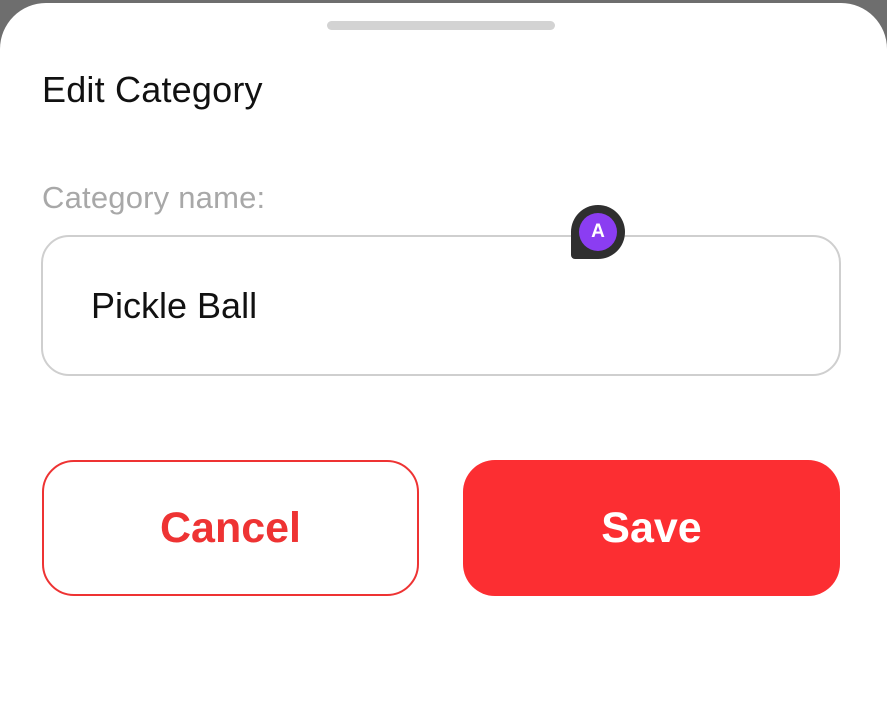 Image resolution: width=887 pixels, height=723 pixels. What do you see at coordinates (154, 197) in the screenshot?
I see `category-name-label: Category name:` at bounding box center [154, 197].